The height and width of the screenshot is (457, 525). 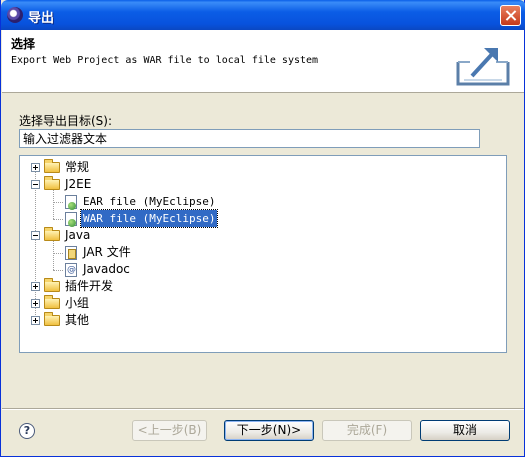 I want to click on tree-item-team: 小组, so click(x=263, y=303).